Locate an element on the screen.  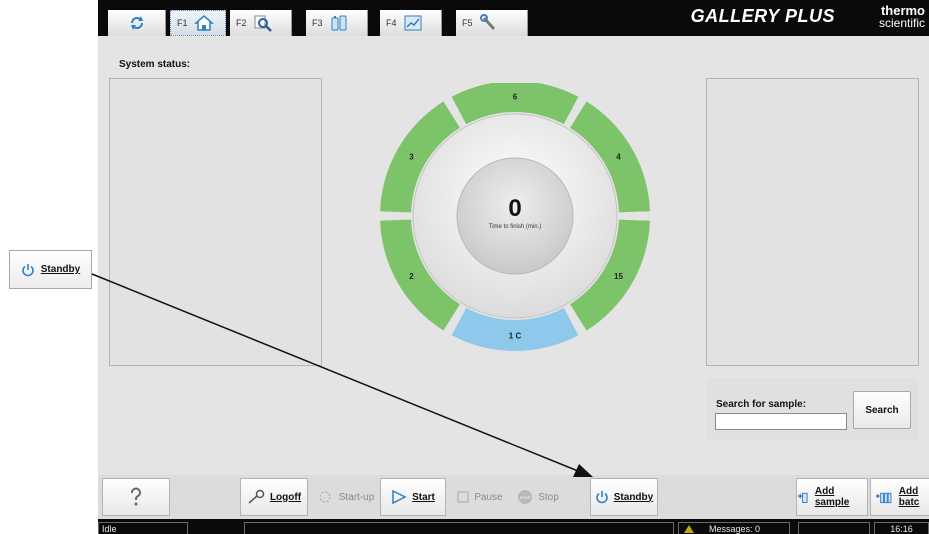
refresh-icon is located at coordinates (136, 23).